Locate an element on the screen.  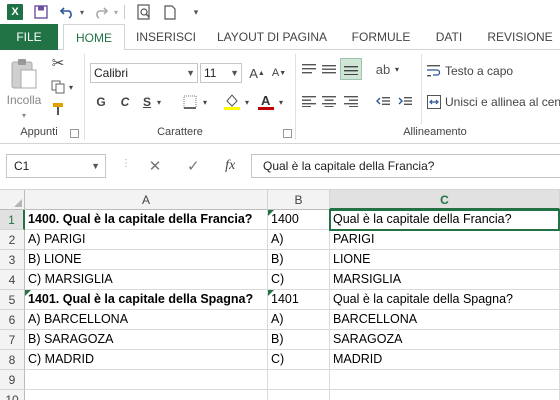
cell-b: 1400 is located at coordinates (299, 220).